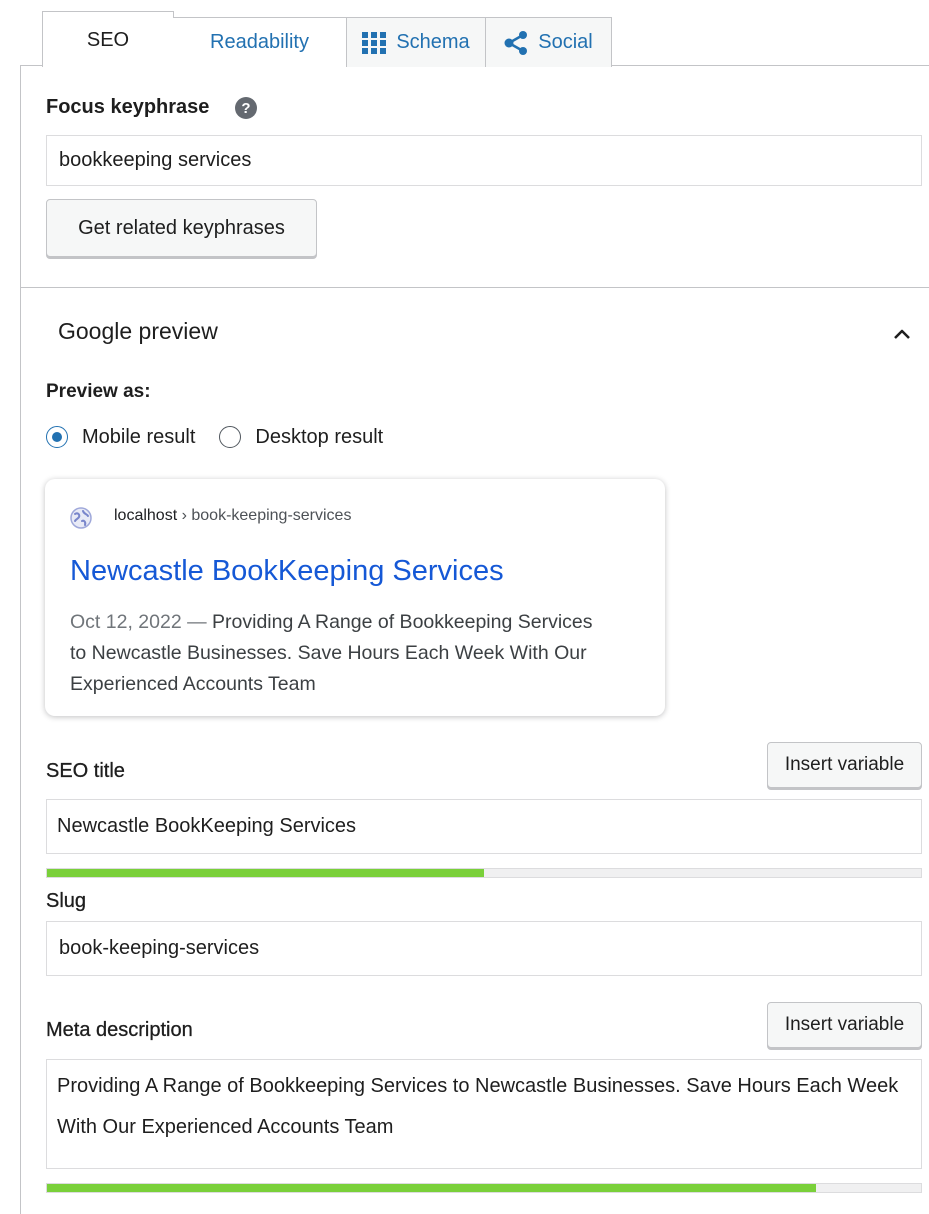 Image resolution: width=929 pixels, height=1214 pixels. Describe the element at coordinates (374, 42) in the screenshot. I see `grid-icon` at that location.